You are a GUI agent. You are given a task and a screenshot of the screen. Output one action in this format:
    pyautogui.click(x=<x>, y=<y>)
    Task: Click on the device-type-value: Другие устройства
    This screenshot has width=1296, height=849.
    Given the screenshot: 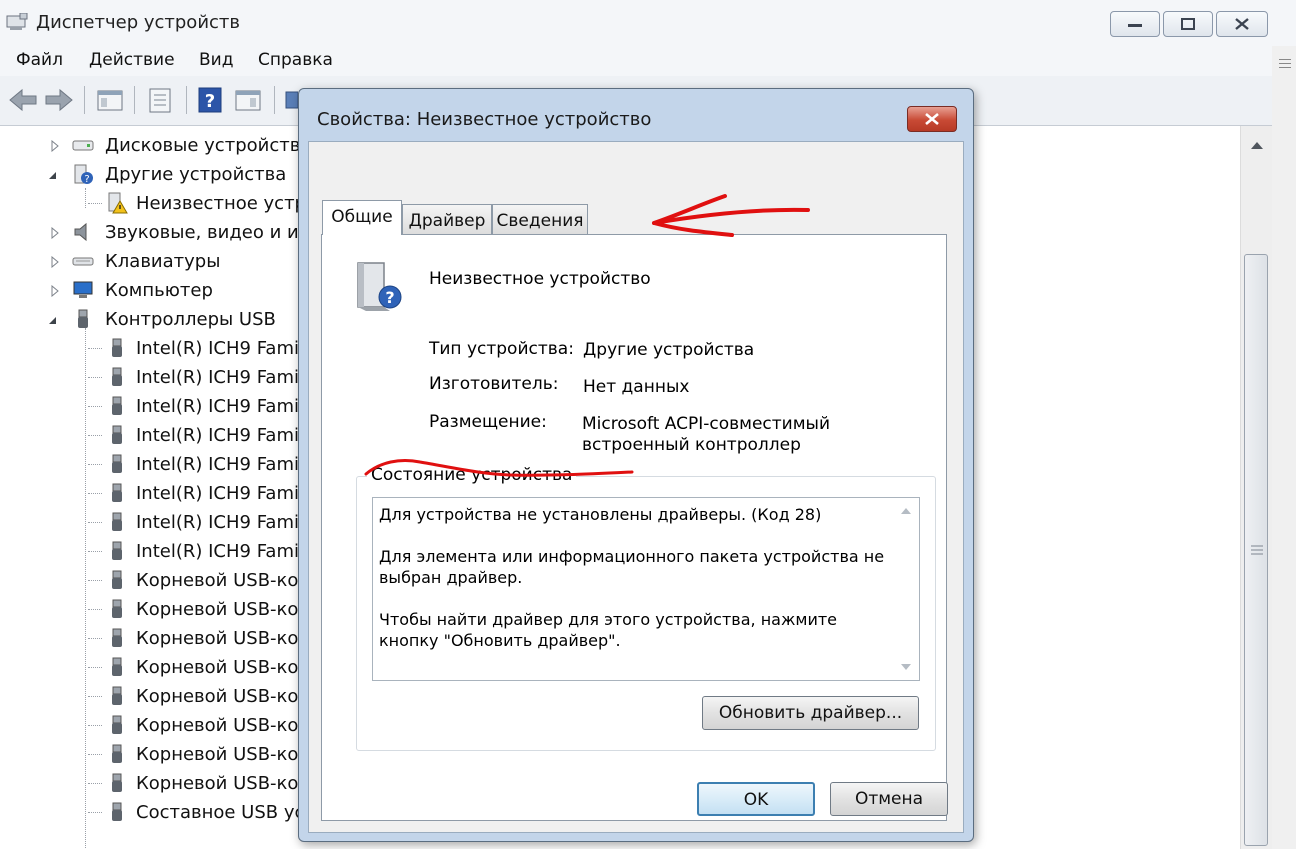 What is the action you would take?
    pyautogui.click(x=669, y=350)
    